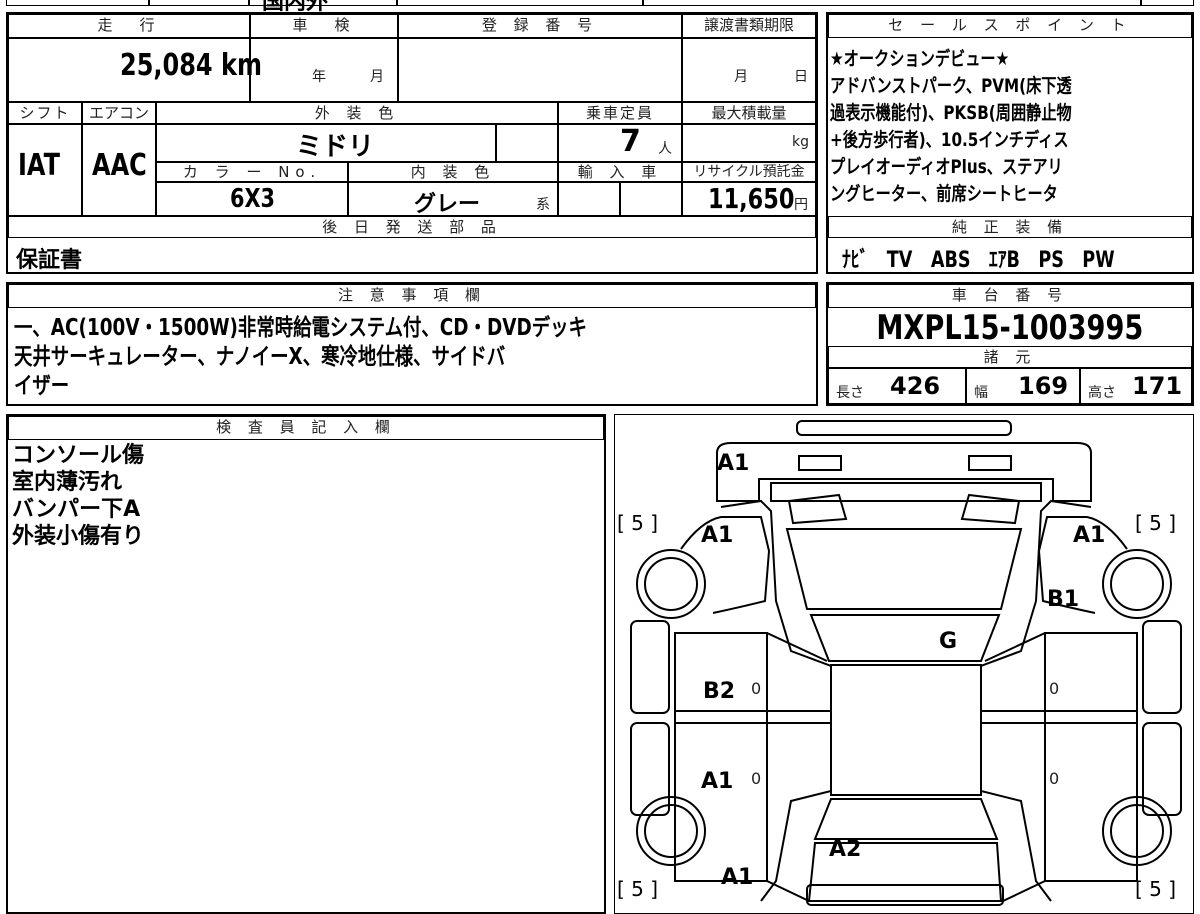 This screenshot has width=1200, height=914. What do you see at coordinates (1004, 260) in the screenshot?
I see `equipment-item: ｴｱB` at bounding box center [1004, 260].